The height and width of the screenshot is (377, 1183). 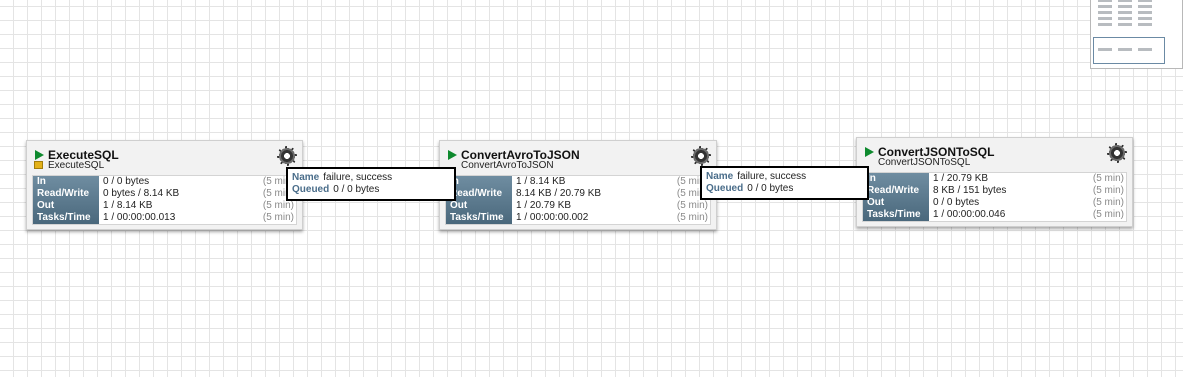 What do you see at coordinates (41, 181) in the screenshot?
I see `stats-label: In` at bounding box center [41, 181].